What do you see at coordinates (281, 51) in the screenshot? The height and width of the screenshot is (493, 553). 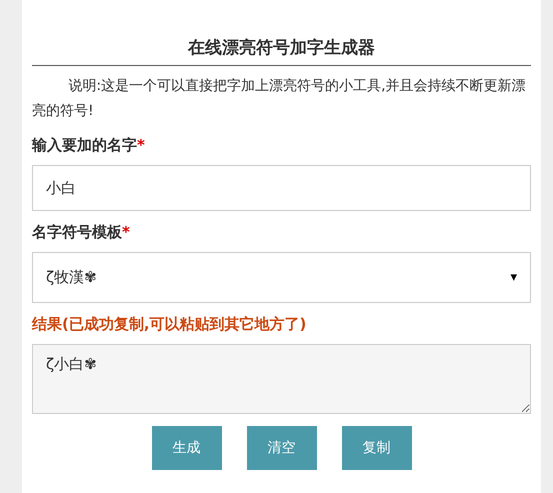 I see `page-title: 在线漂亮符号加字生成器` at bounding box center [281, 51].